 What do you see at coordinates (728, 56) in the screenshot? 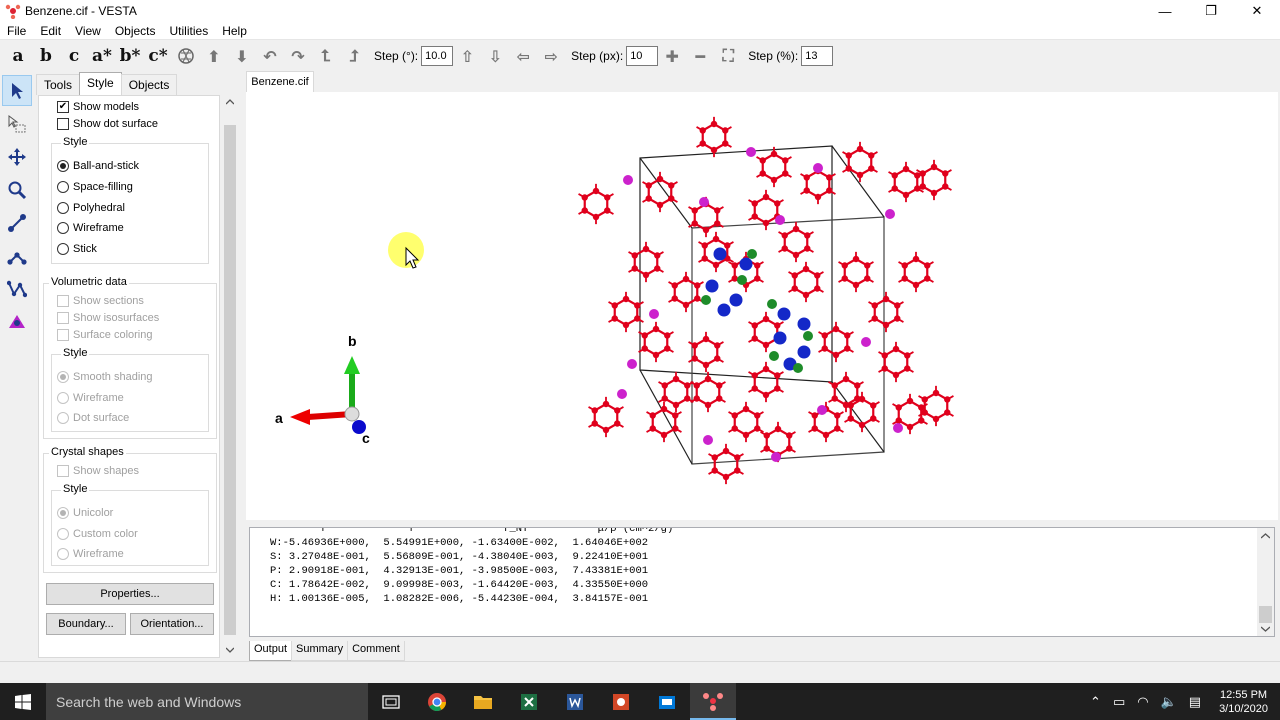
I see `fit-to-screen-icon: ⛶` at bounding box center [728, 56].